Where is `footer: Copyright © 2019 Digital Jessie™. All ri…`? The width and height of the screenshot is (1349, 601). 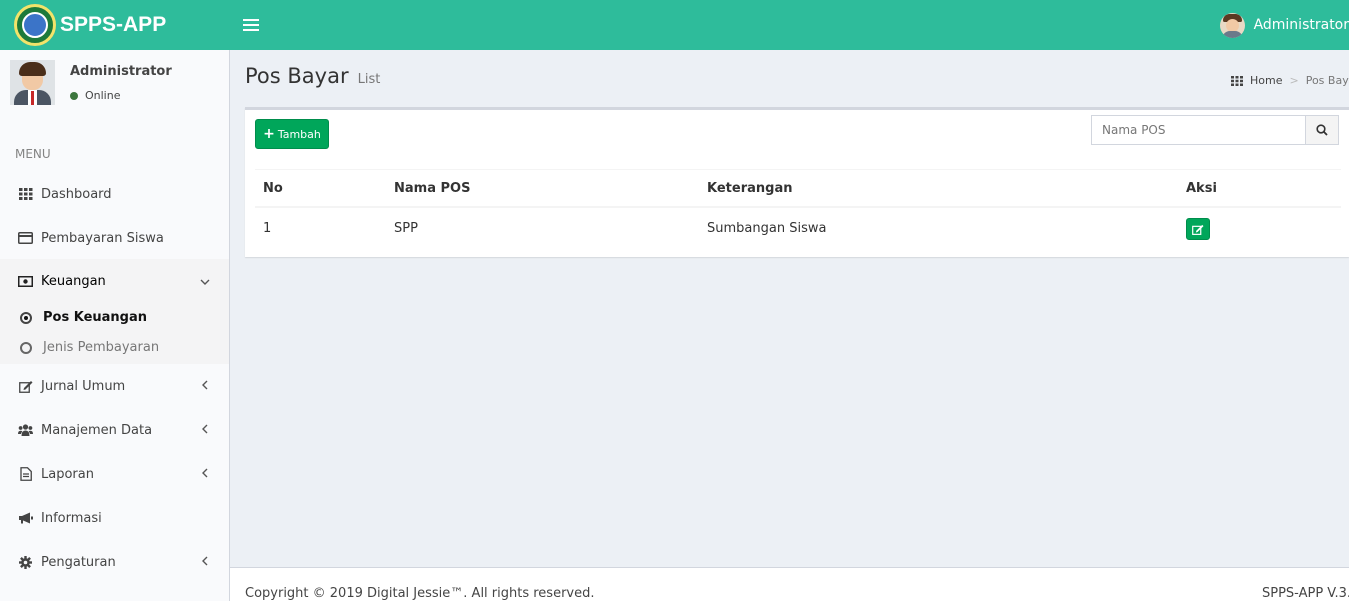
footer: Copyright © 2019 Digital Jessie™. All ri… is located at coordinates (789, 584).